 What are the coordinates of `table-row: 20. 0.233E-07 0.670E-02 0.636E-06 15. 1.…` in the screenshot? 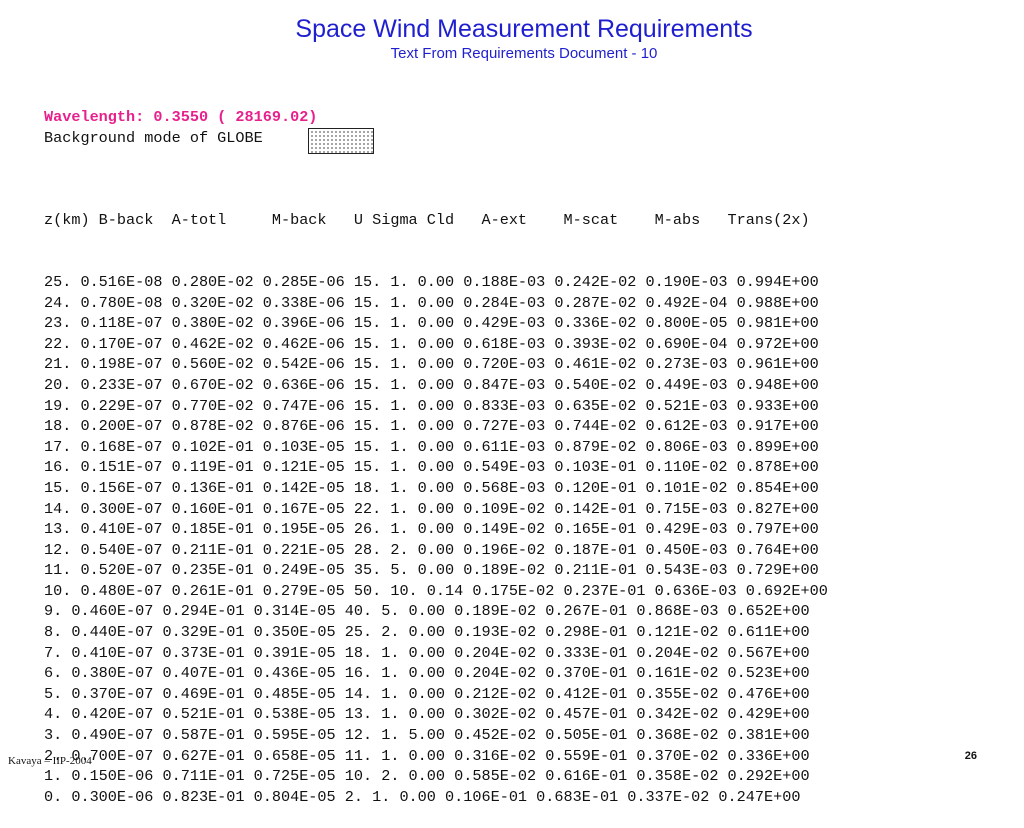 It's located at (431, 384).